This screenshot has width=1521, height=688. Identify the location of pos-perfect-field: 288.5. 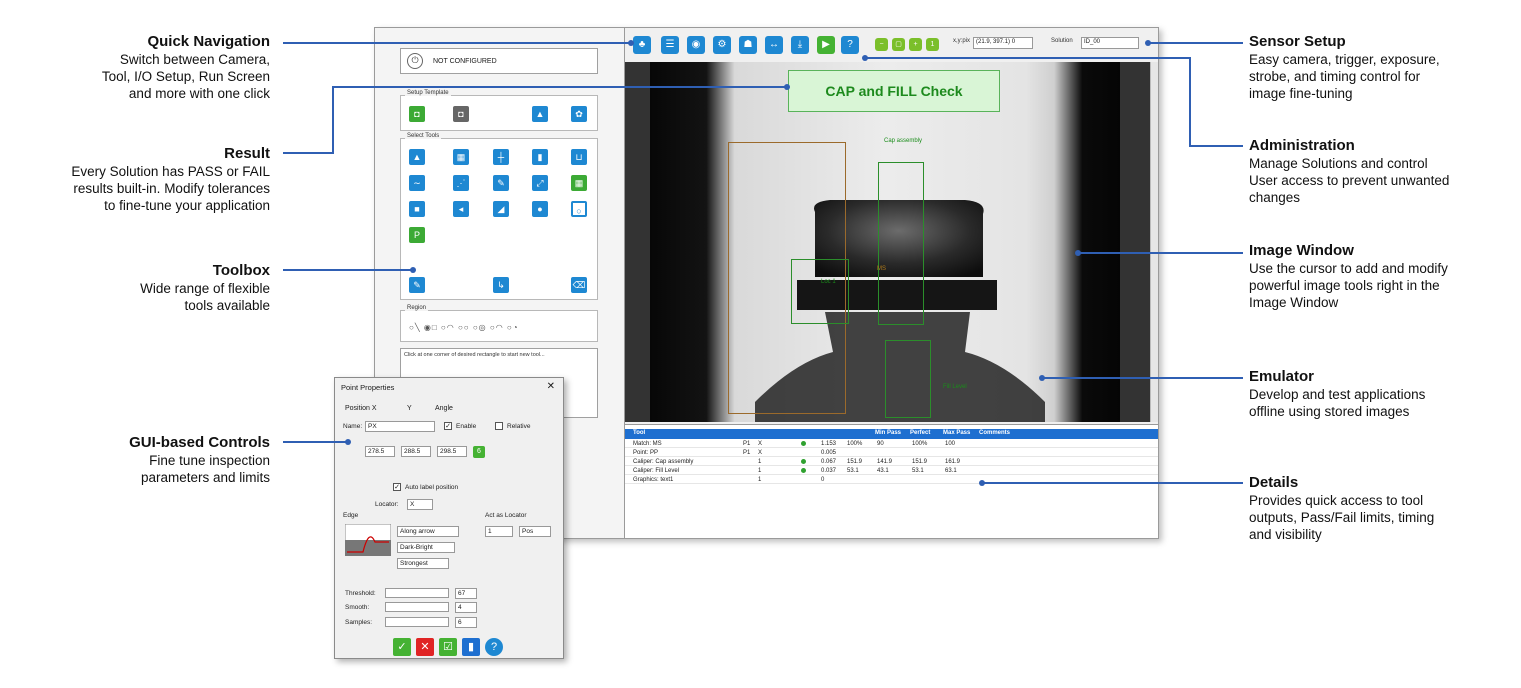
(416, 451).